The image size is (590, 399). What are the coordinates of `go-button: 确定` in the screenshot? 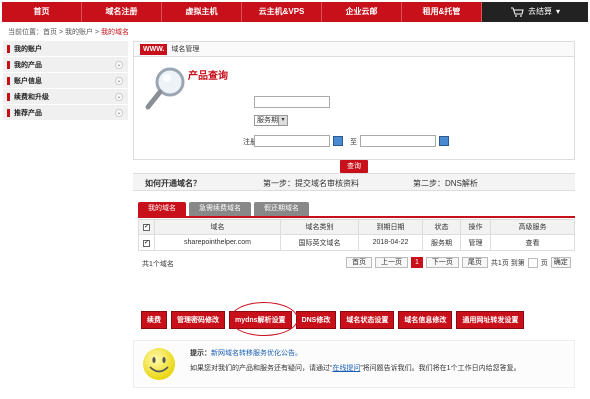 It's located at (560, 262).